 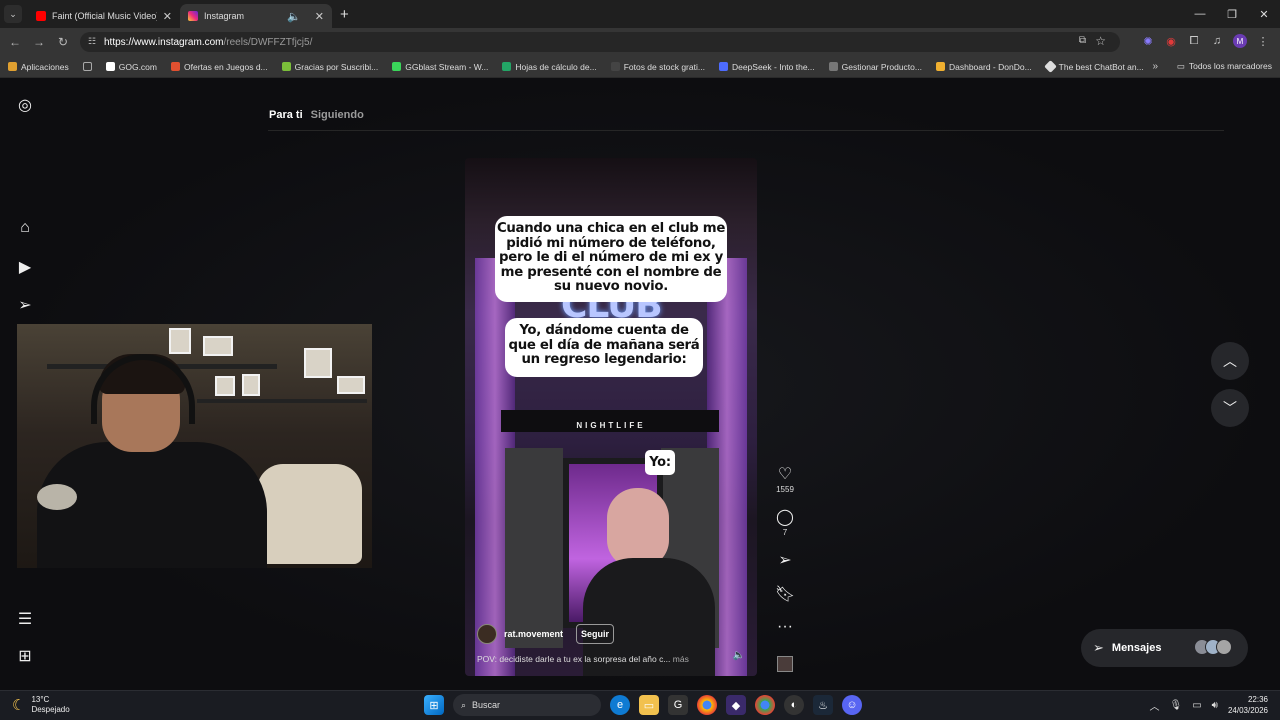 What do you see at coordinates (224, 16) in the screenshot?
I see `tab-title: Instagram` at bounding box center [224, 16].